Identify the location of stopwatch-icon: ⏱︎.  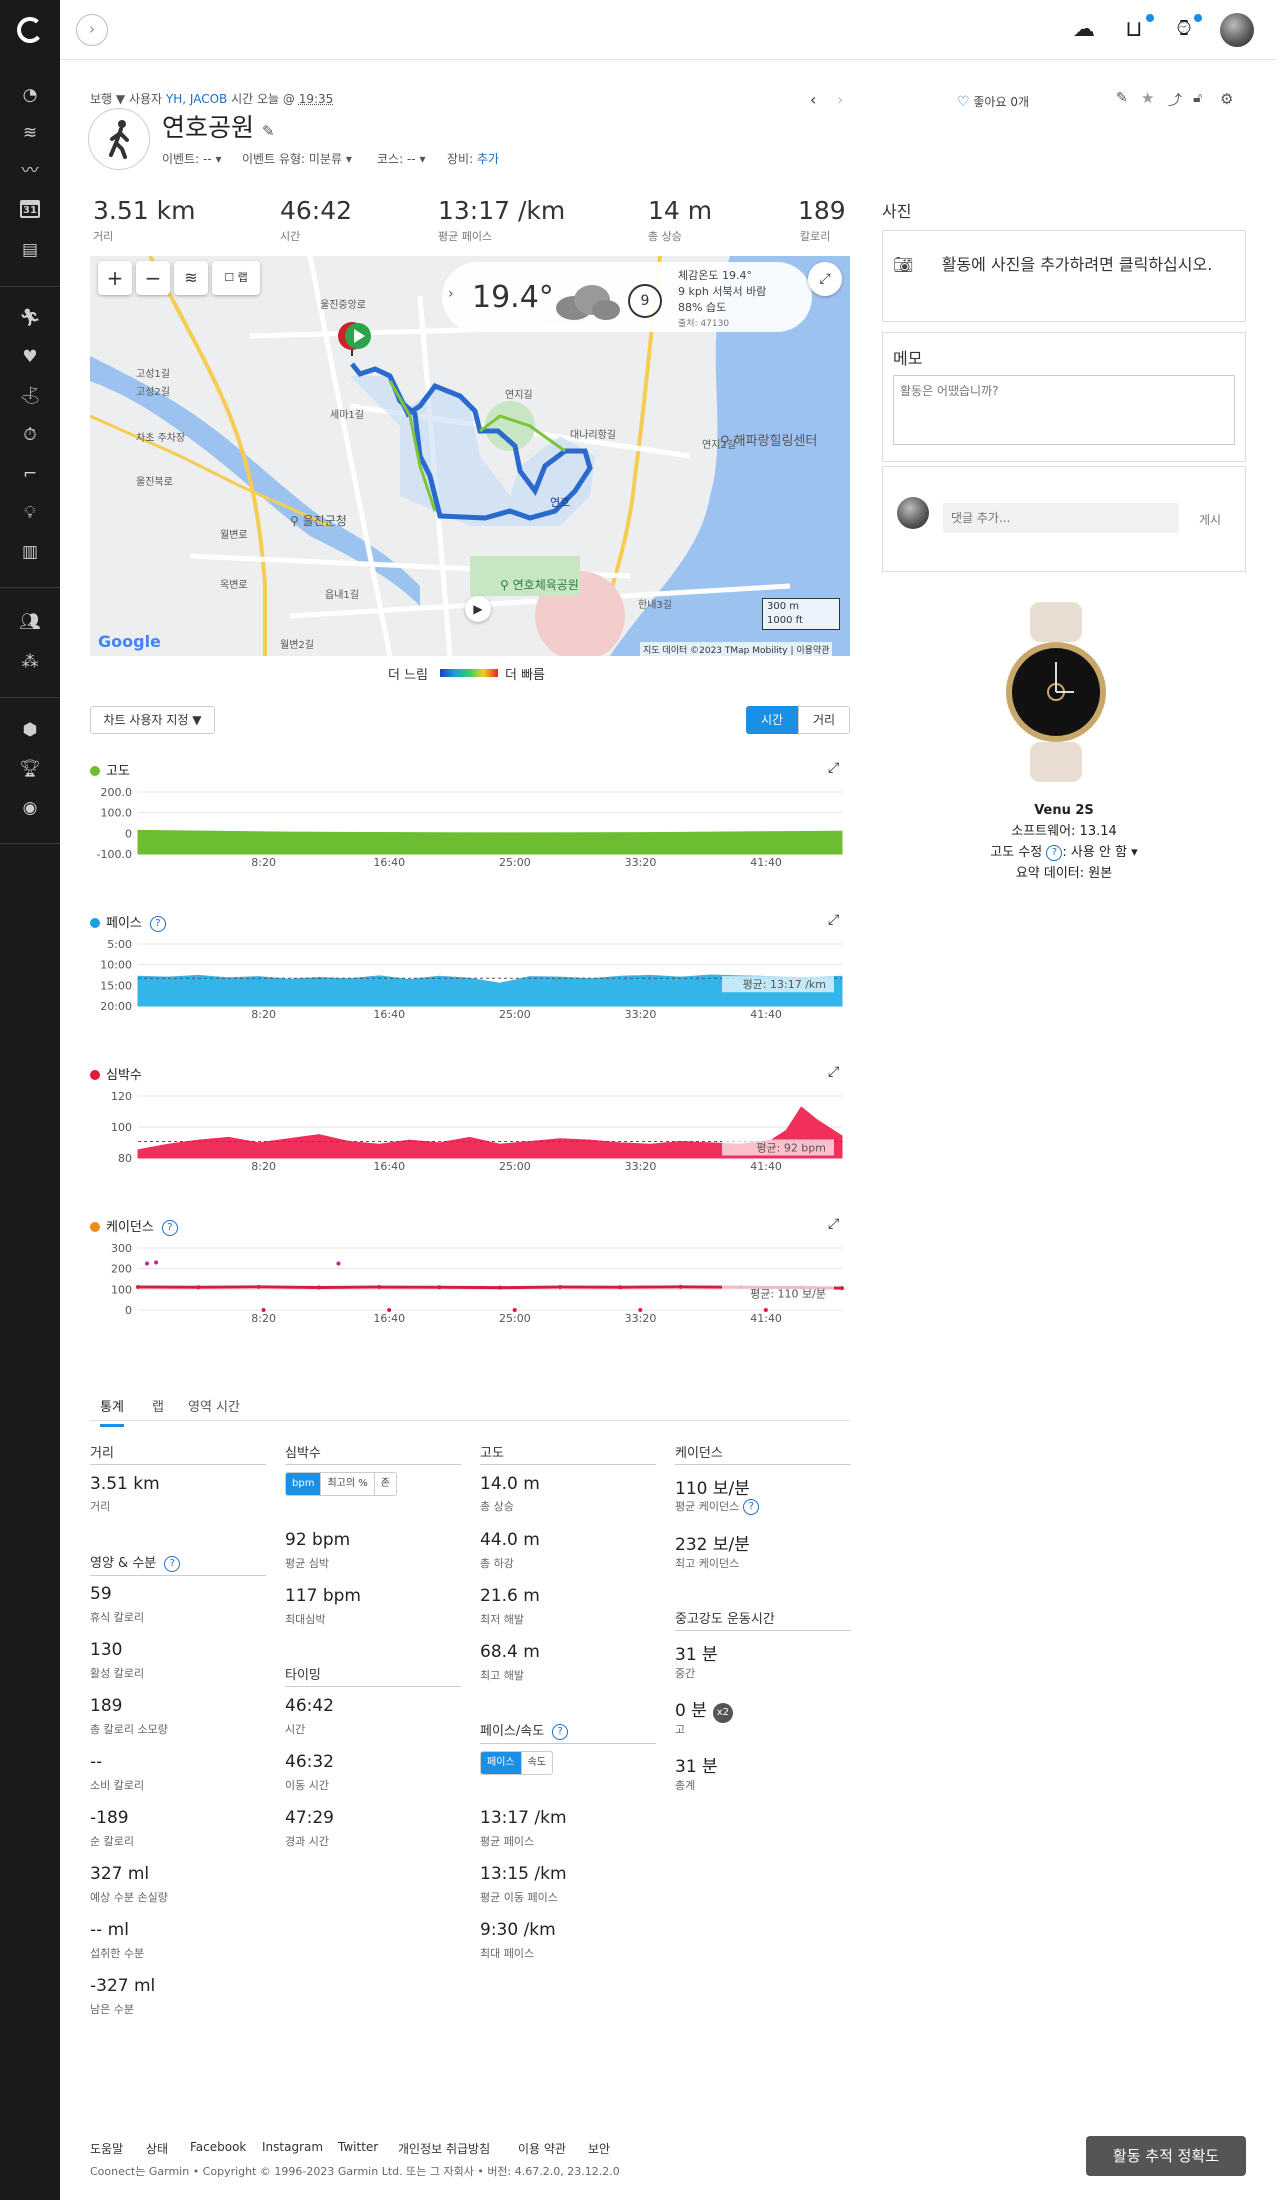
(30, 435).